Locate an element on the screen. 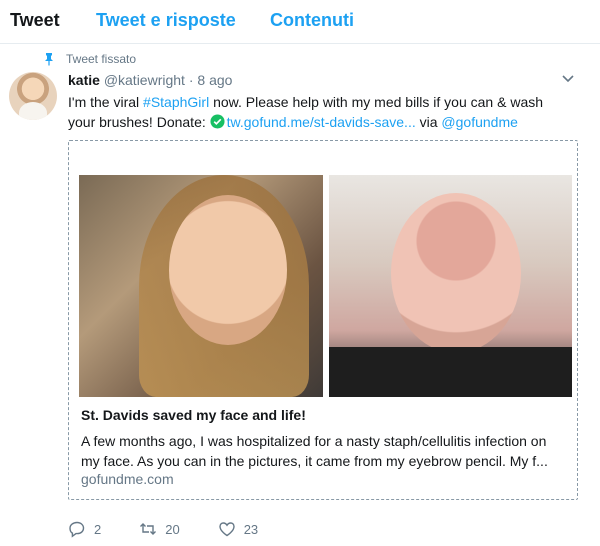 This screenshot has width=600, height=546. avatar is located at coordinates (33, 96).